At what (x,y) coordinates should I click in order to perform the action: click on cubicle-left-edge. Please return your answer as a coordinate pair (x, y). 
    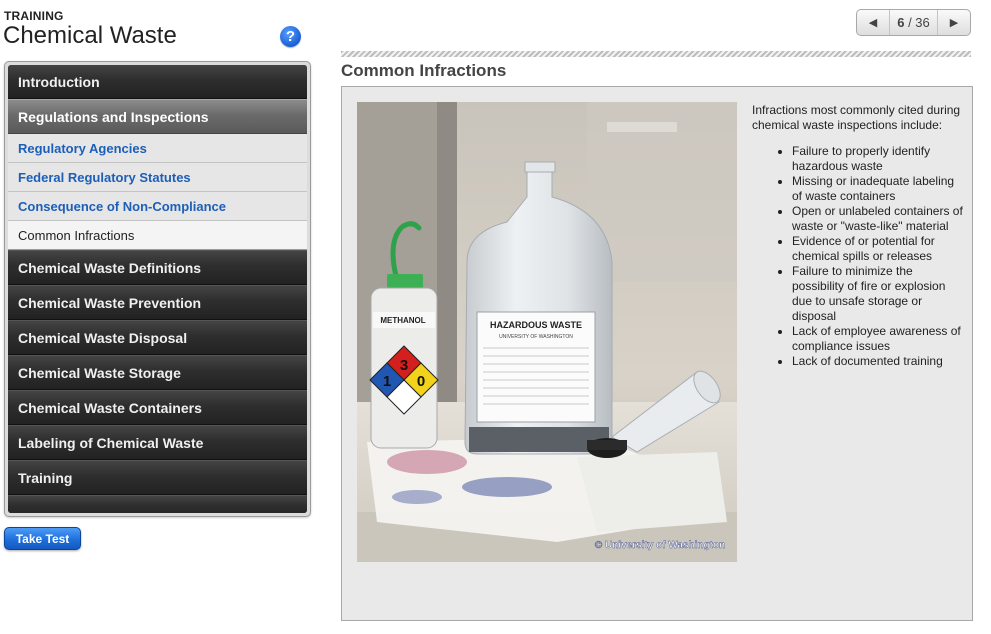
    Looking at the image, I should click on (447, 252).